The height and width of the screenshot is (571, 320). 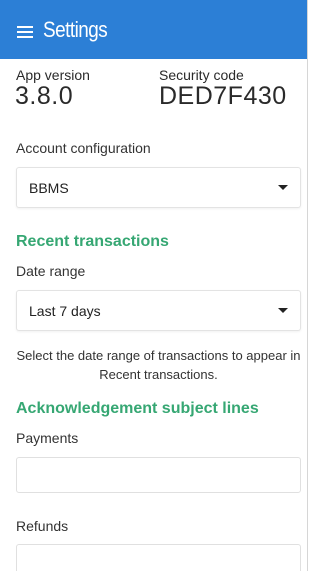 I want to click on acknowledgement-heading: Acknowledgement subject lines, so click(x=137, y=408).